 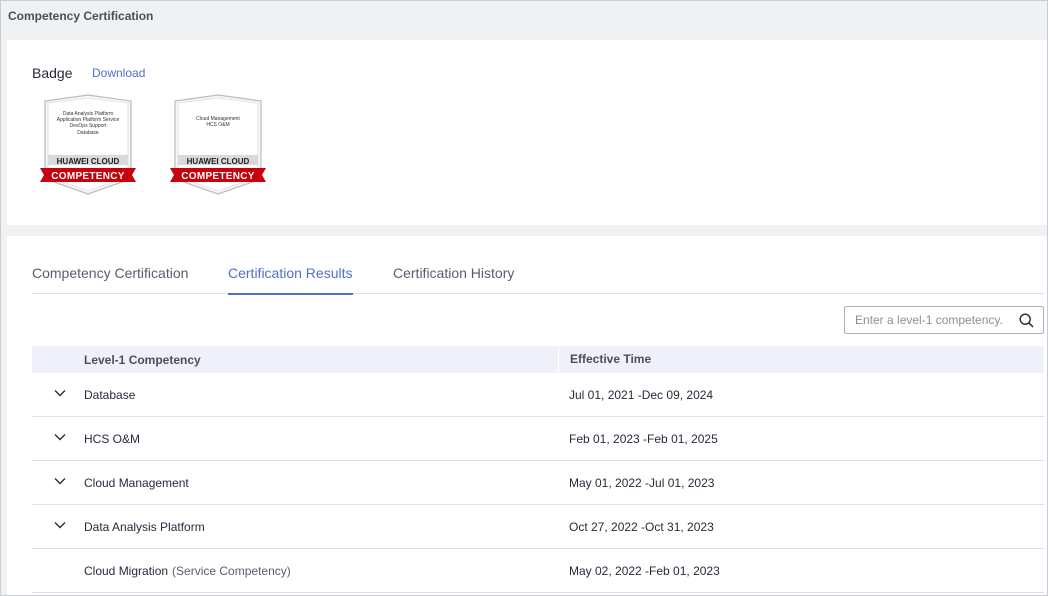 What do you see at coordinates (644, 571) in the screenshot?
I see `row-effective-time: May 02, 2022 -Feb 01, 2023` at bounding box center [644, 571].